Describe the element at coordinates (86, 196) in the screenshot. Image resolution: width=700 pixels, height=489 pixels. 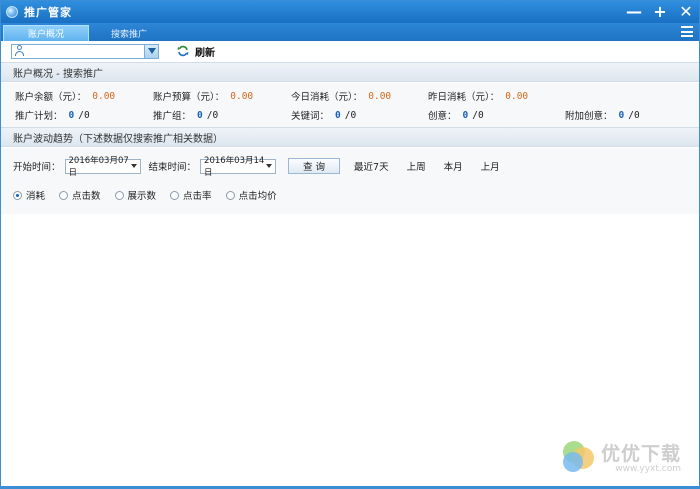
I see `radio-label: 点击数` at that location.